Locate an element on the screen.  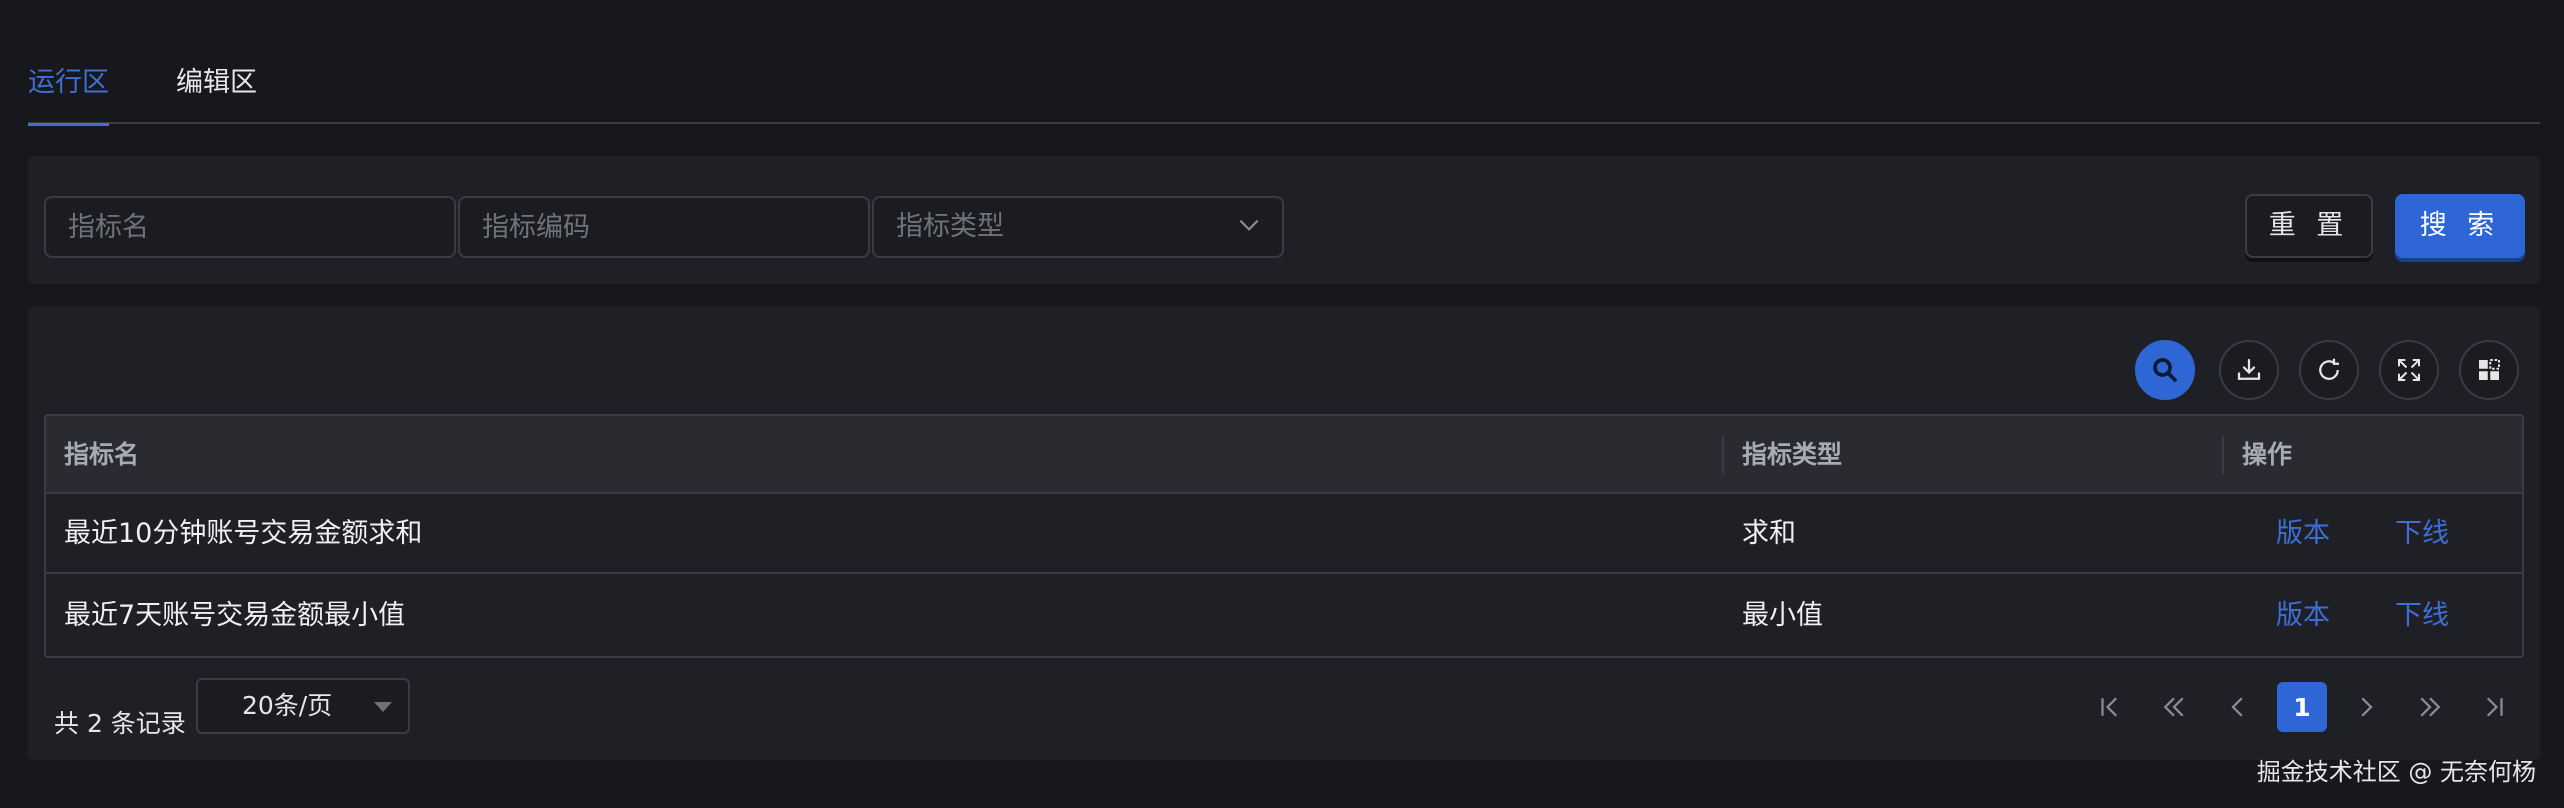
first-page-button is located at coordinates (2110, 707).